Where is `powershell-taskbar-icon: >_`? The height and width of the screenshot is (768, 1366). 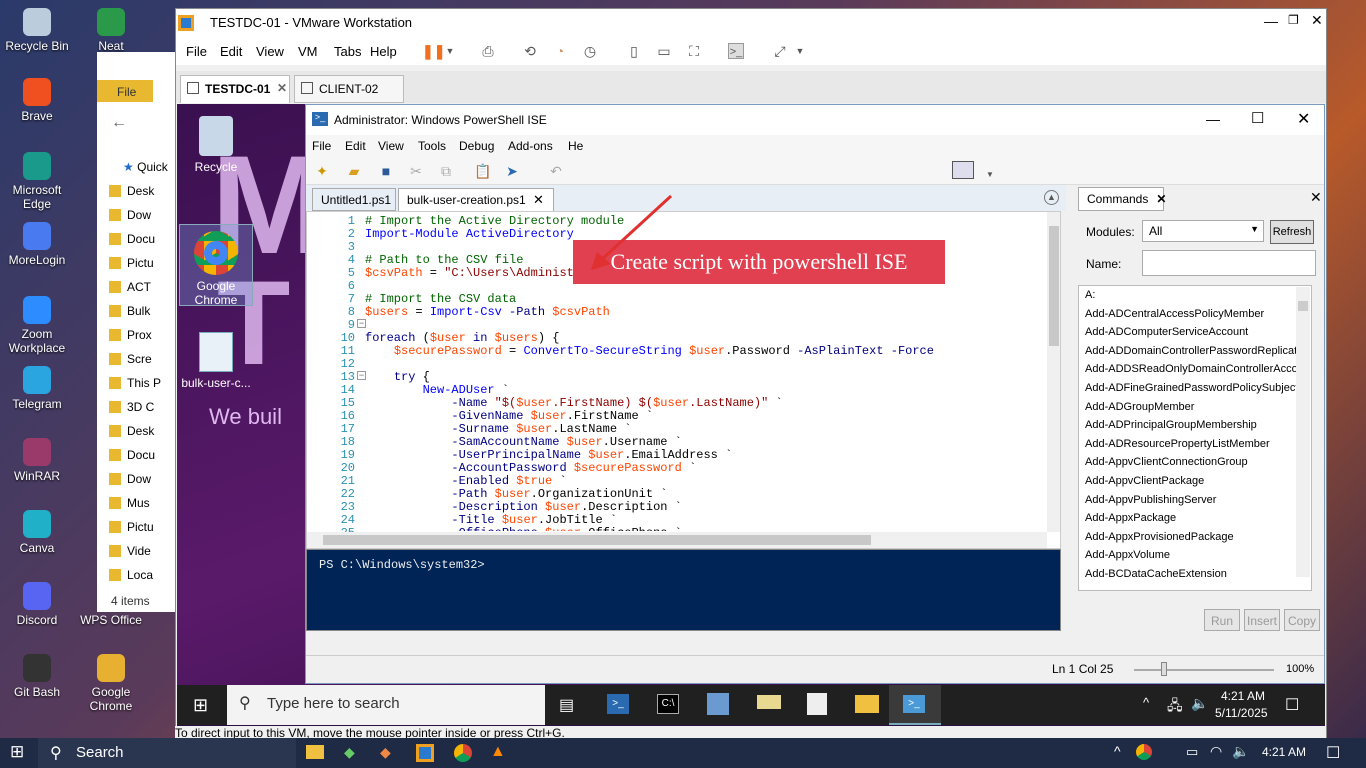 powershell-taskbar-icon: >_ is located at coordinates (618, 704).